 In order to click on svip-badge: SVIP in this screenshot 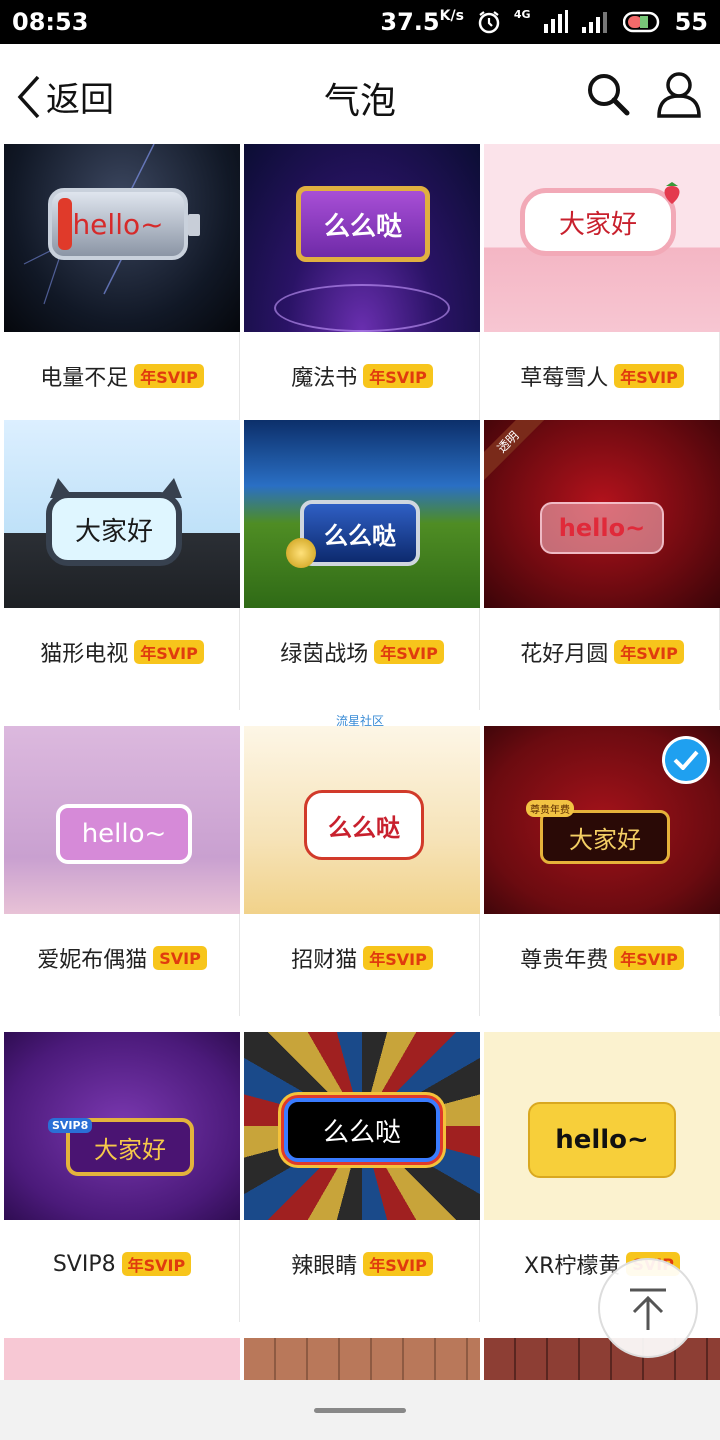, I will do `click(180, 958)`.